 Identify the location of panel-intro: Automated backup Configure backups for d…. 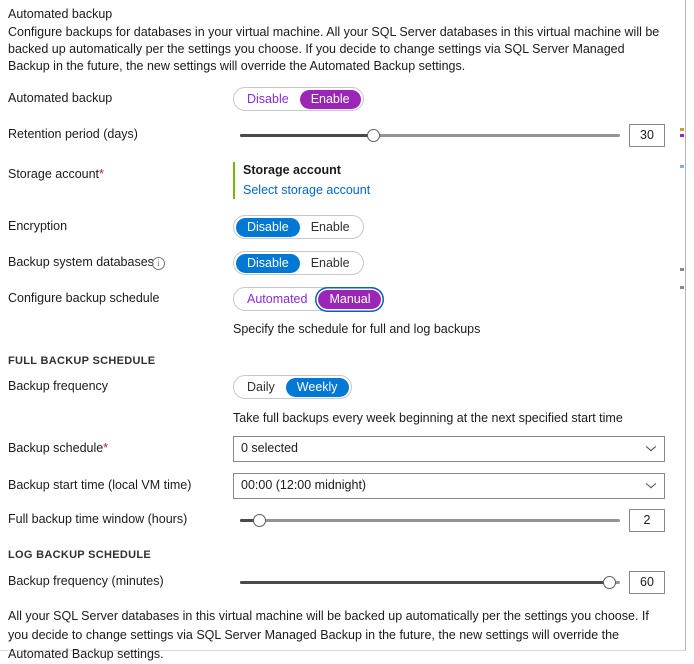
(338, 40).